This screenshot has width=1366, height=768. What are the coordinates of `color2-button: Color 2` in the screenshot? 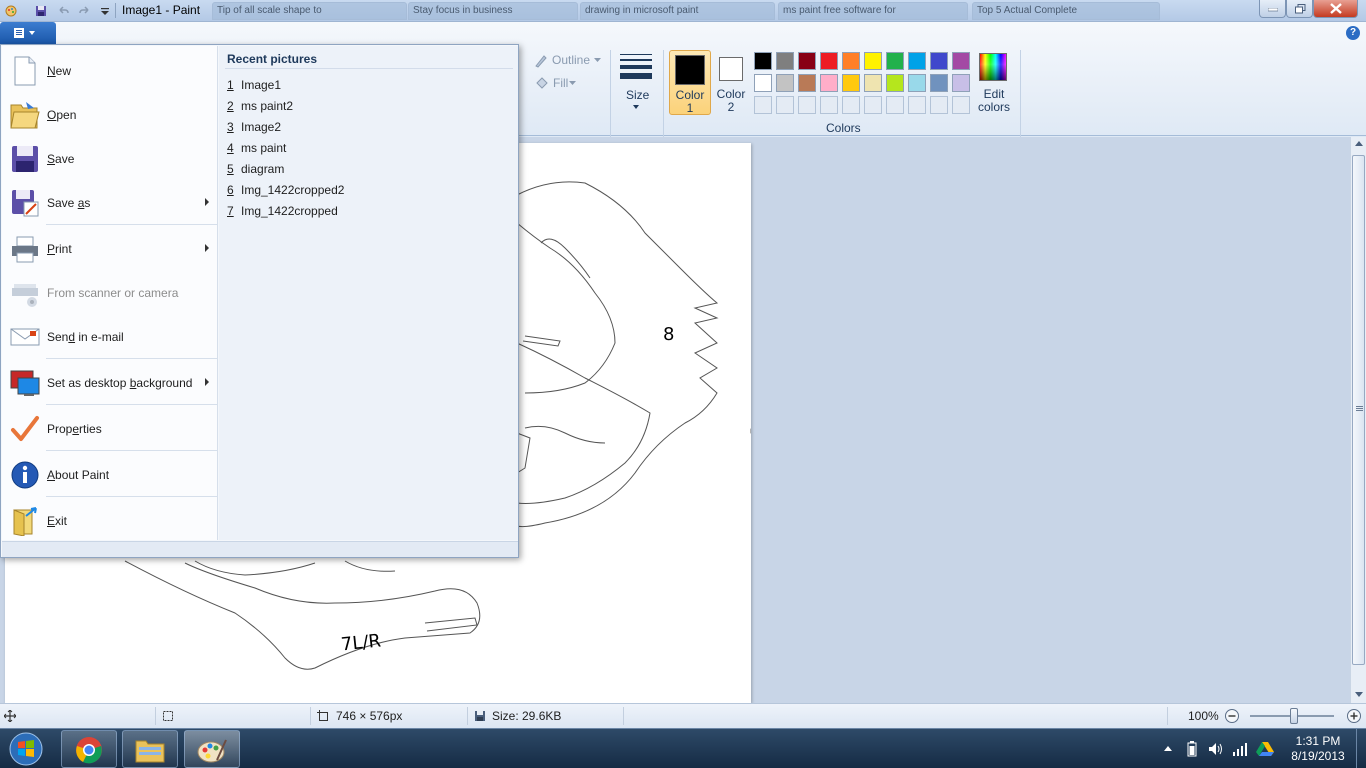 It's located at (731, 82).